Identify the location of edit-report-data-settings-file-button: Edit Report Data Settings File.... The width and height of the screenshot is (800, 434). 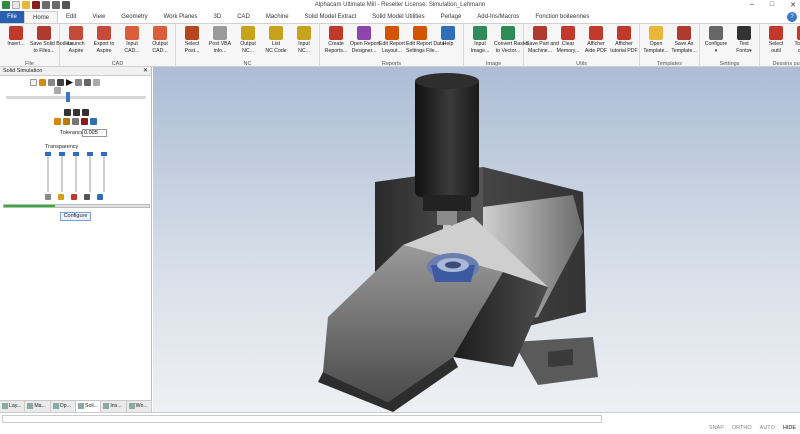
(425, 42).